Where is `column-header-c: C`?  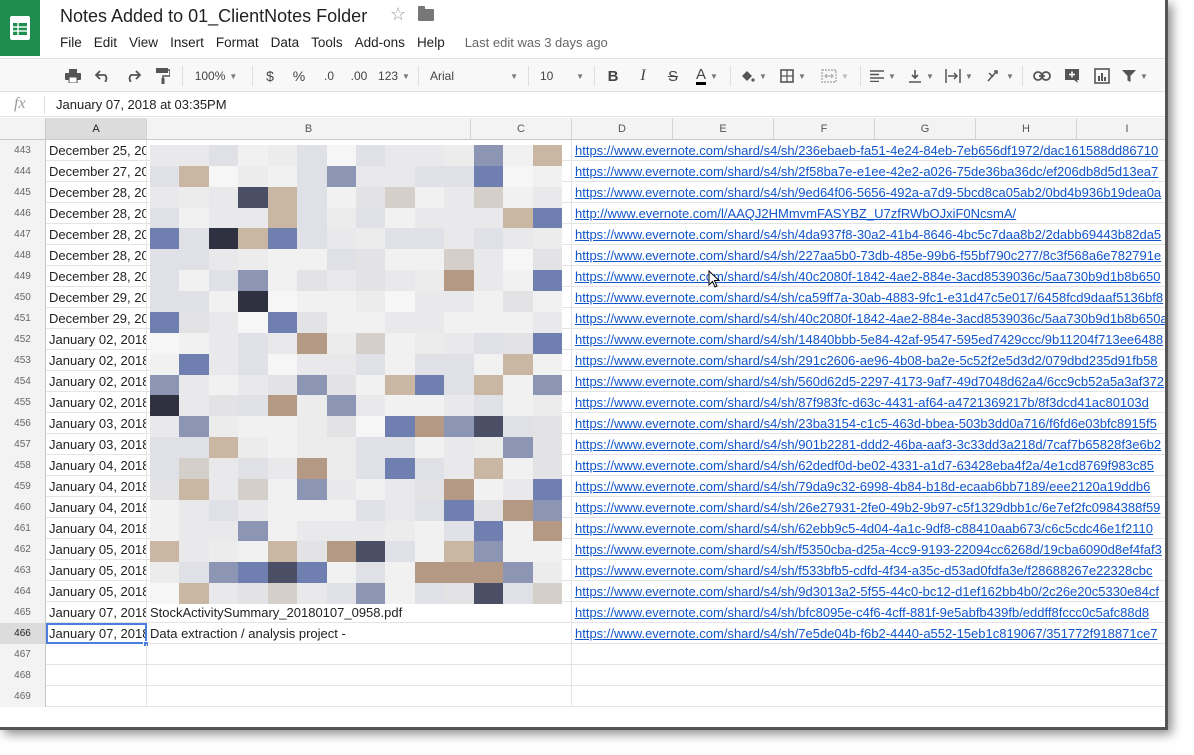
column-header-c: C is located at coordinates (521, 129).